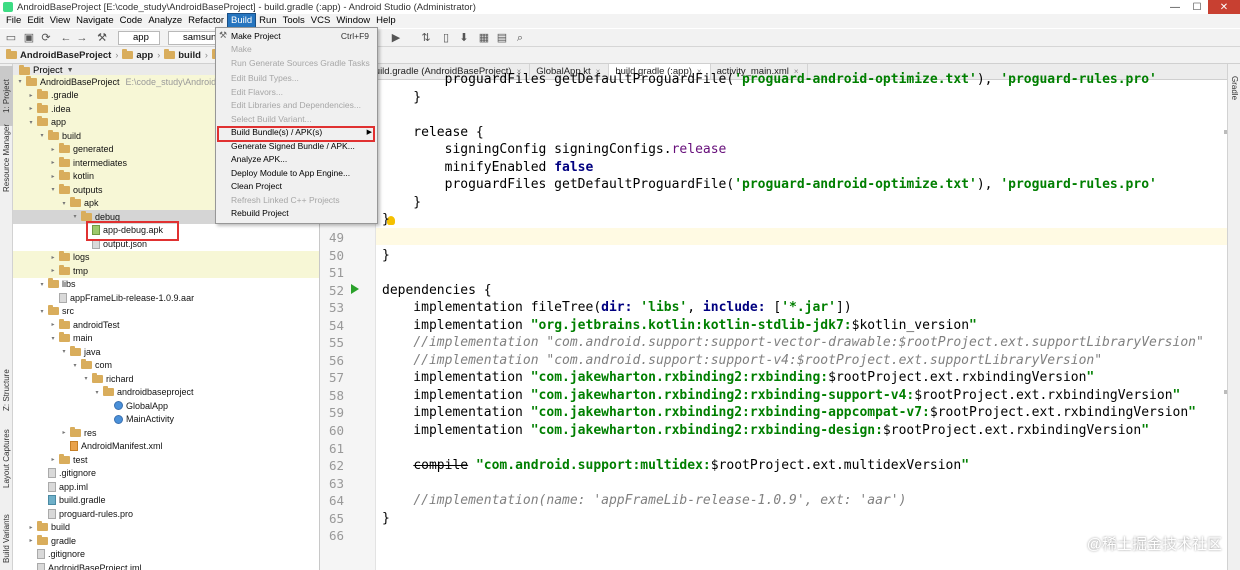 The width and height of the screenshot is (1240, 570). I want to click on forward-icon: →, so click(82, 38).